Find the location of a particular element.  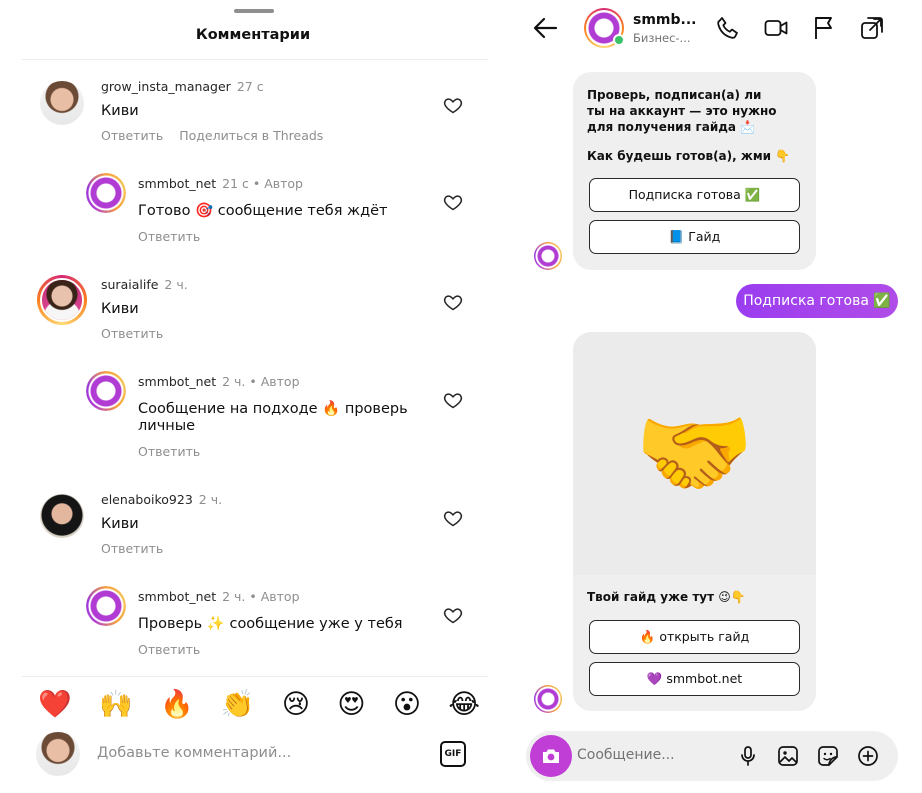

emoji-heart-button: ❤️ is located at coordinates (55, 704).